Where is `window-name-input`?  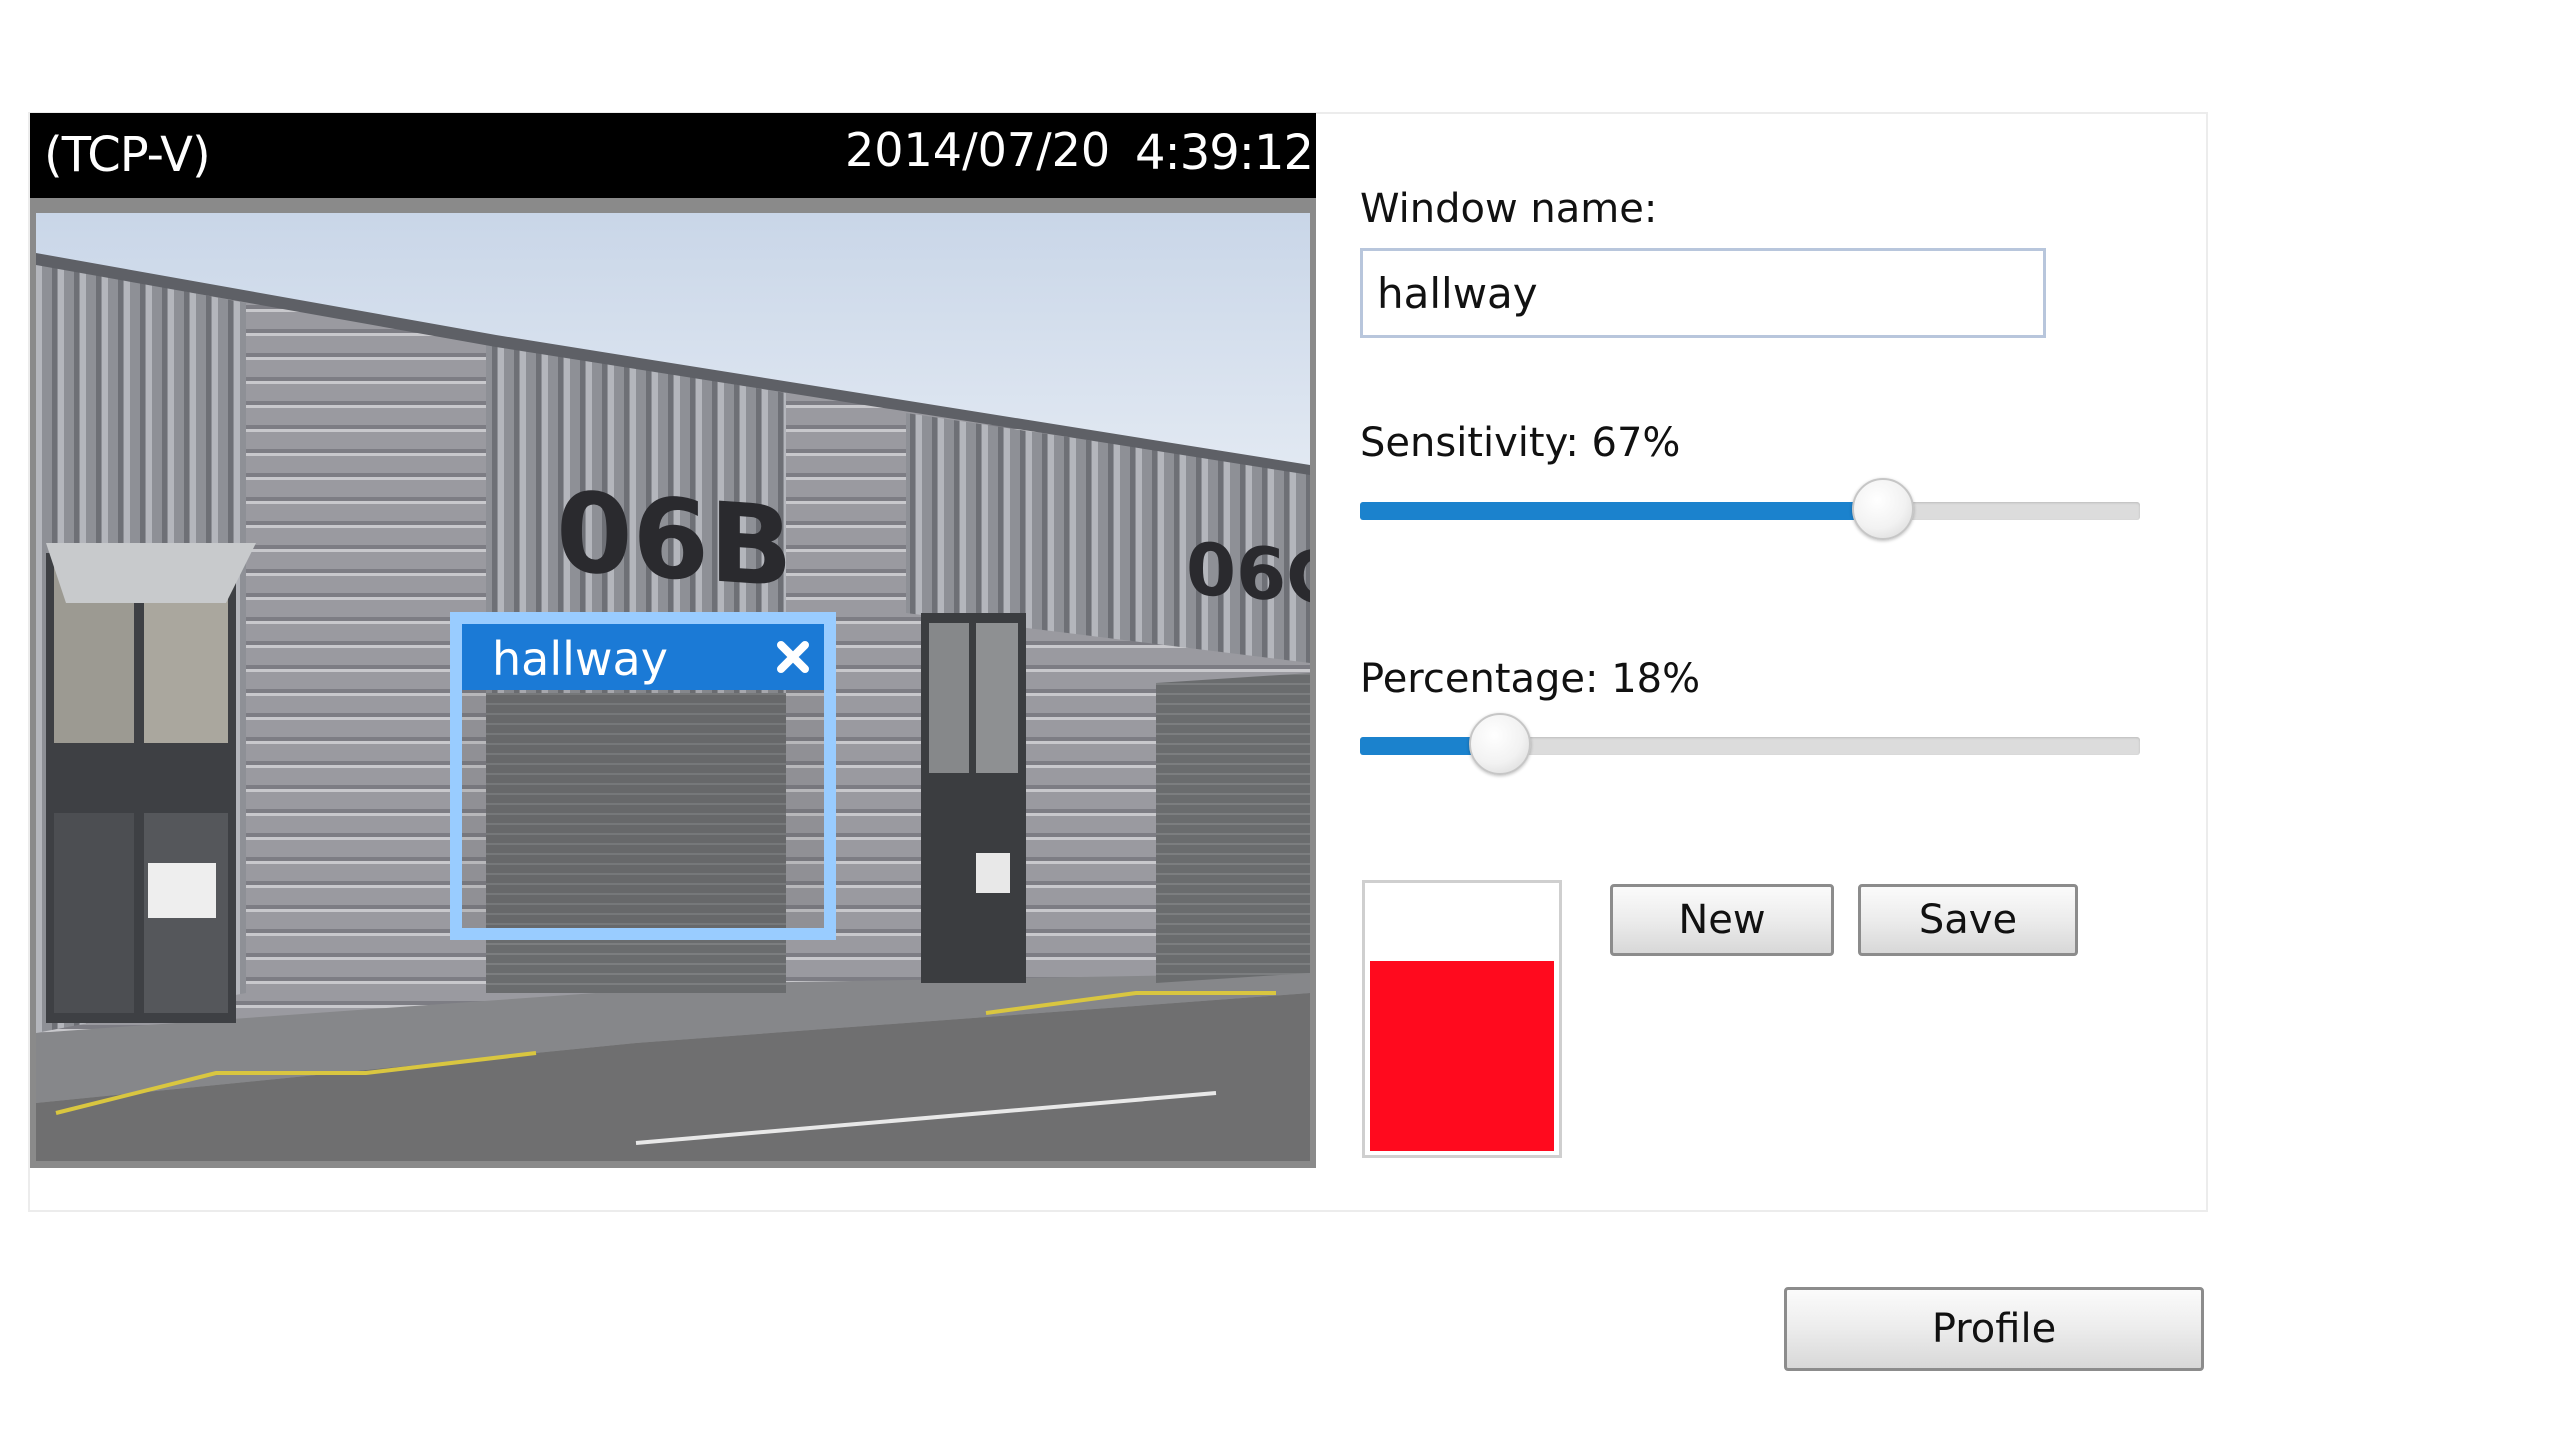 window-name-input is located at coordinates (1703, 293).